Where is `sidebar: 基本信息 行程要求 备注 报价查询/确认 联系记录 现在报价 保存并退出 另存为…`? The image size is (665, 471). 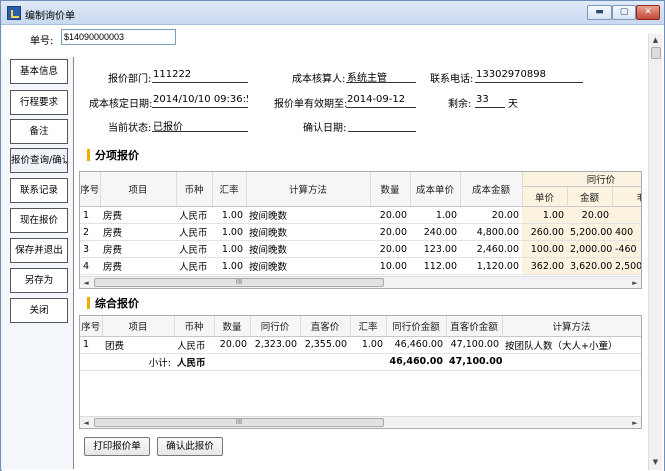
sidebar: 基本信息 行程要求 备注 报价查询/确认 联系记录 现在报价 保存并退出 另存为… is located at coordinates (38, 263).